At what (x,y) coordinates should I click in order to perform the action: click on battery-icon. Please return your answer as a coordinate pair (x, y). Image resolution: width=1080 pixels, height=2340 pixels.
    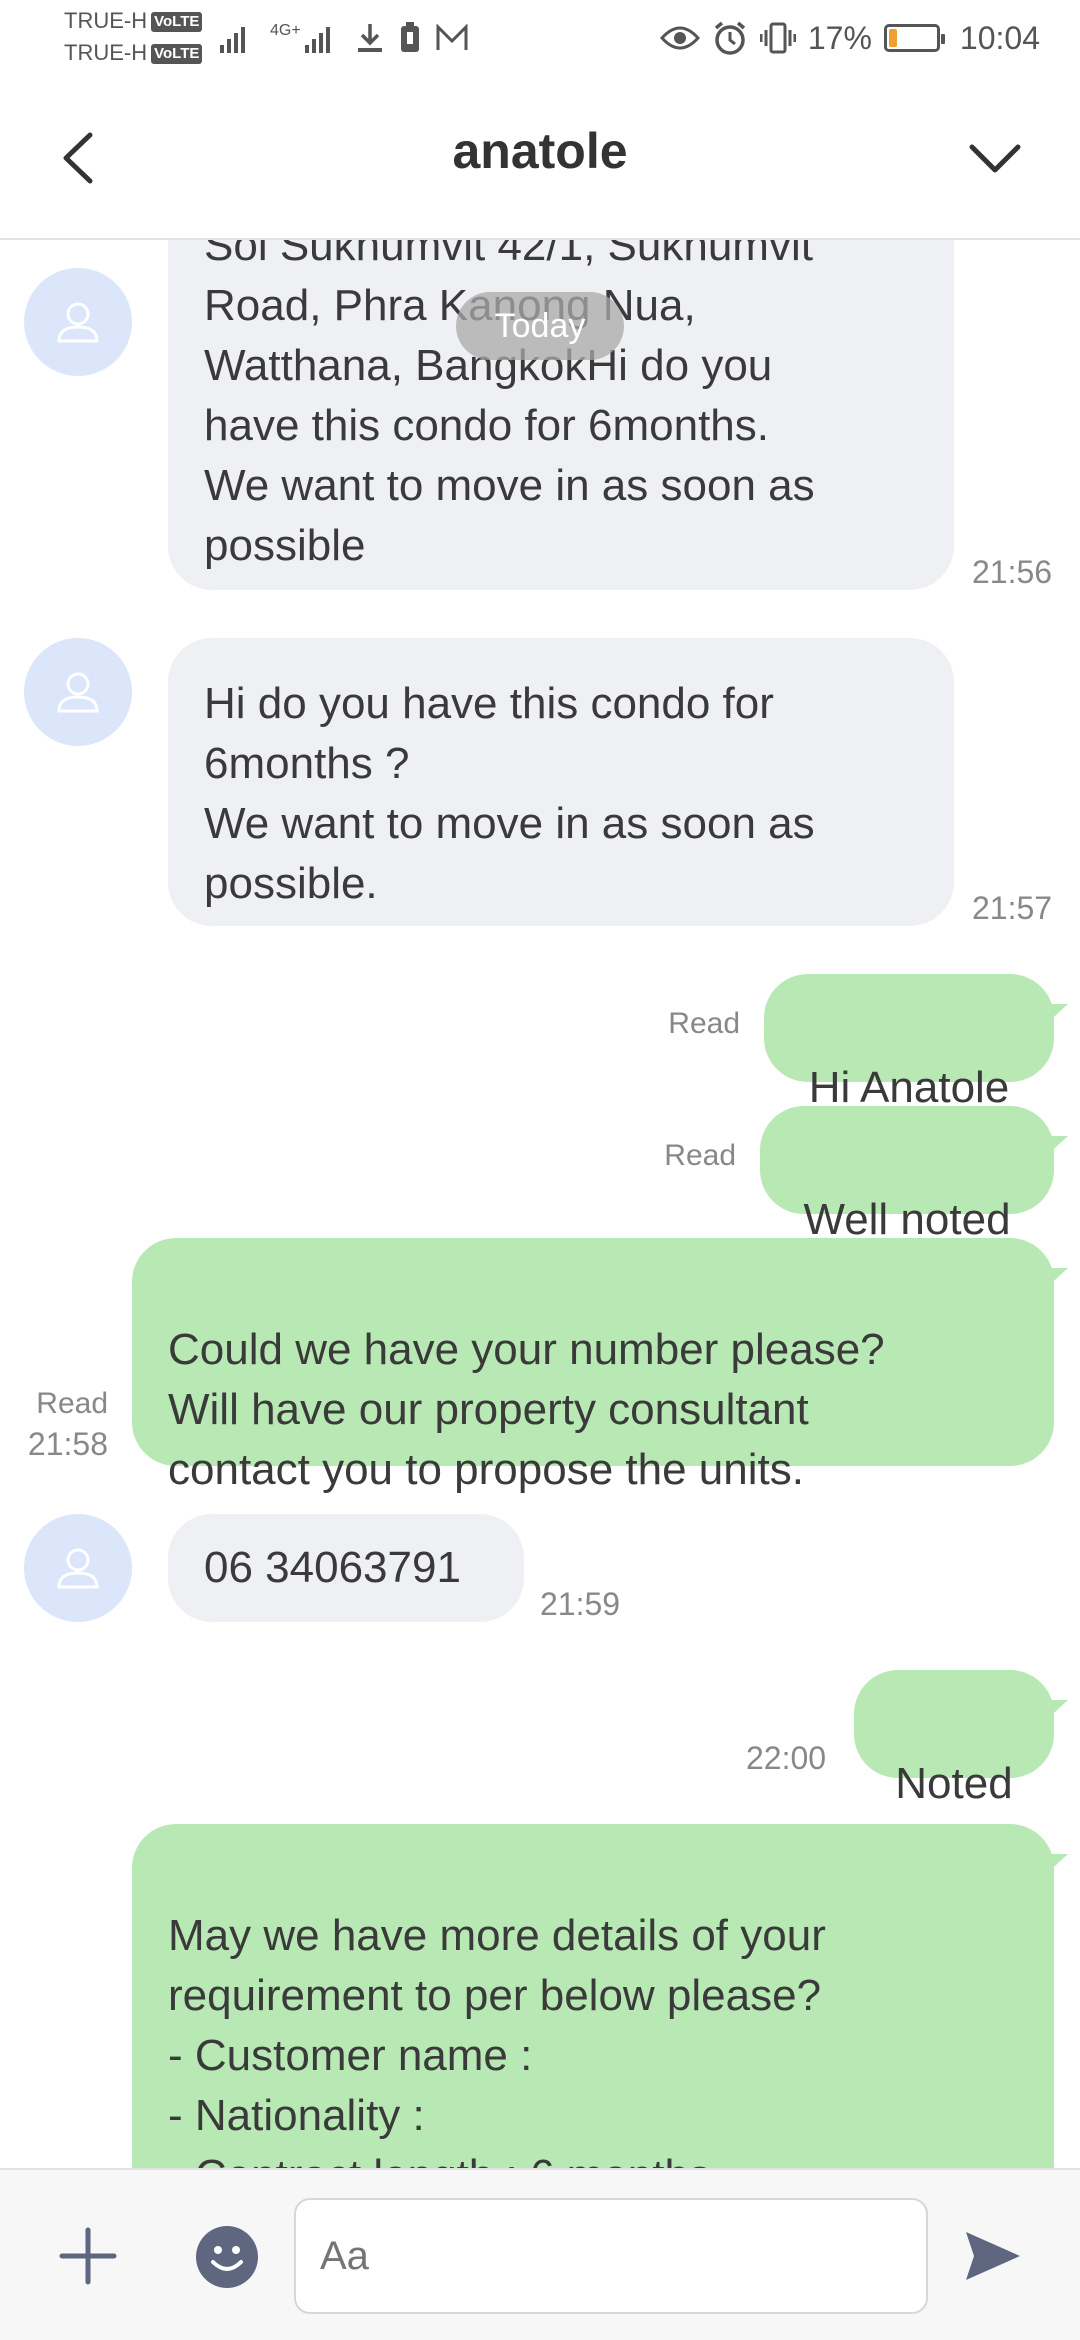
    Looking at the image, I should click on (914, 38).